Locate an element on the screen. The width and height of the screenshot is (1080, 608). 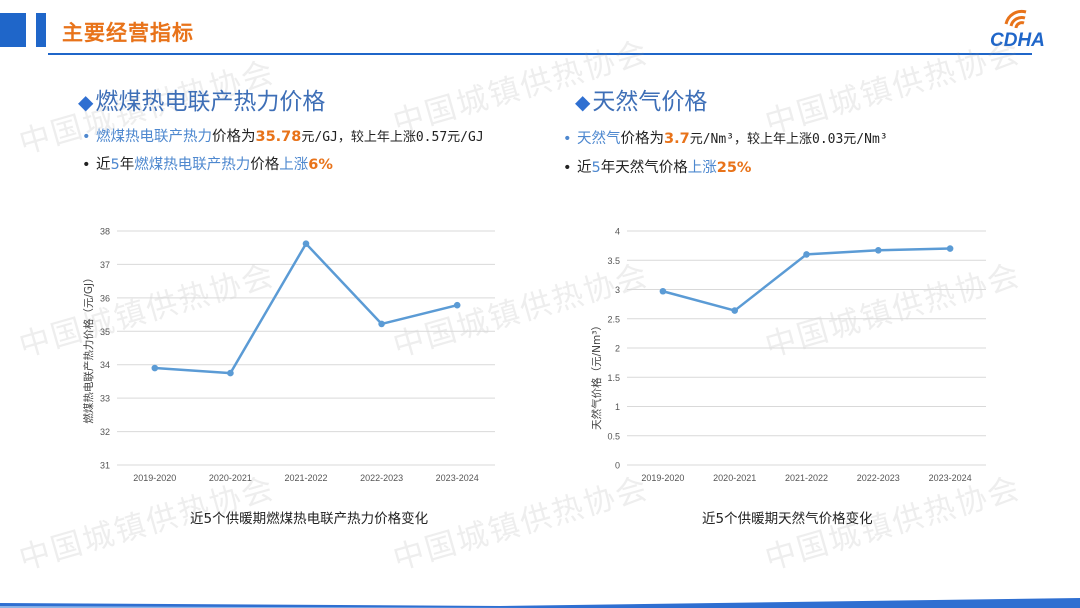
gas-series-line is located at coordinates (806, 279).